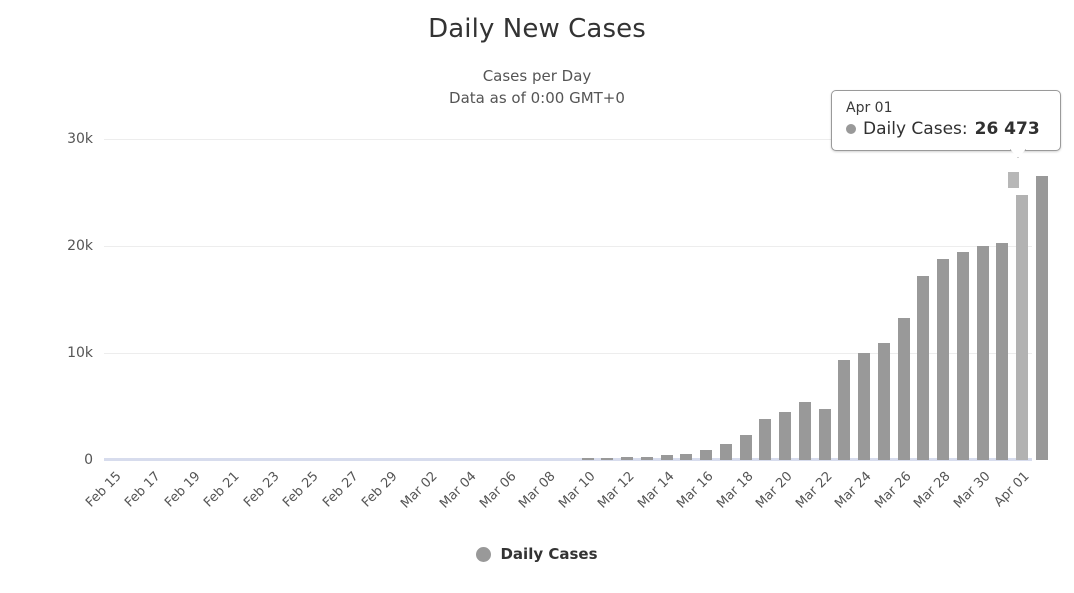 The image size is (1074, 593). Describe the element at coordinates (80, 245) in the screenshot. I see `y-tick-label: 20k` at that location.